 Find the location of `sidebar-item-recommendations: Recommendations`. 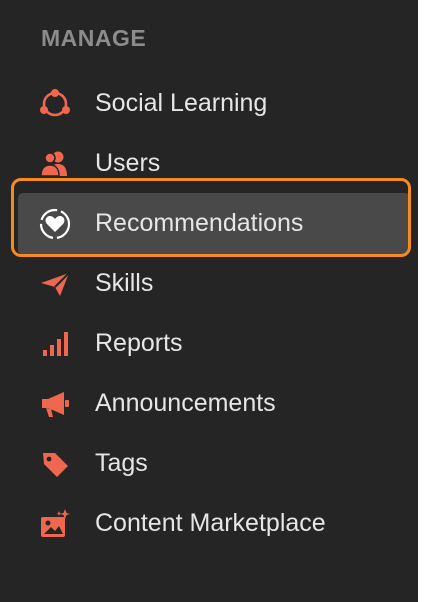

sidebar-item-recommendations: Recommendations is located at coordinates (209, 224).